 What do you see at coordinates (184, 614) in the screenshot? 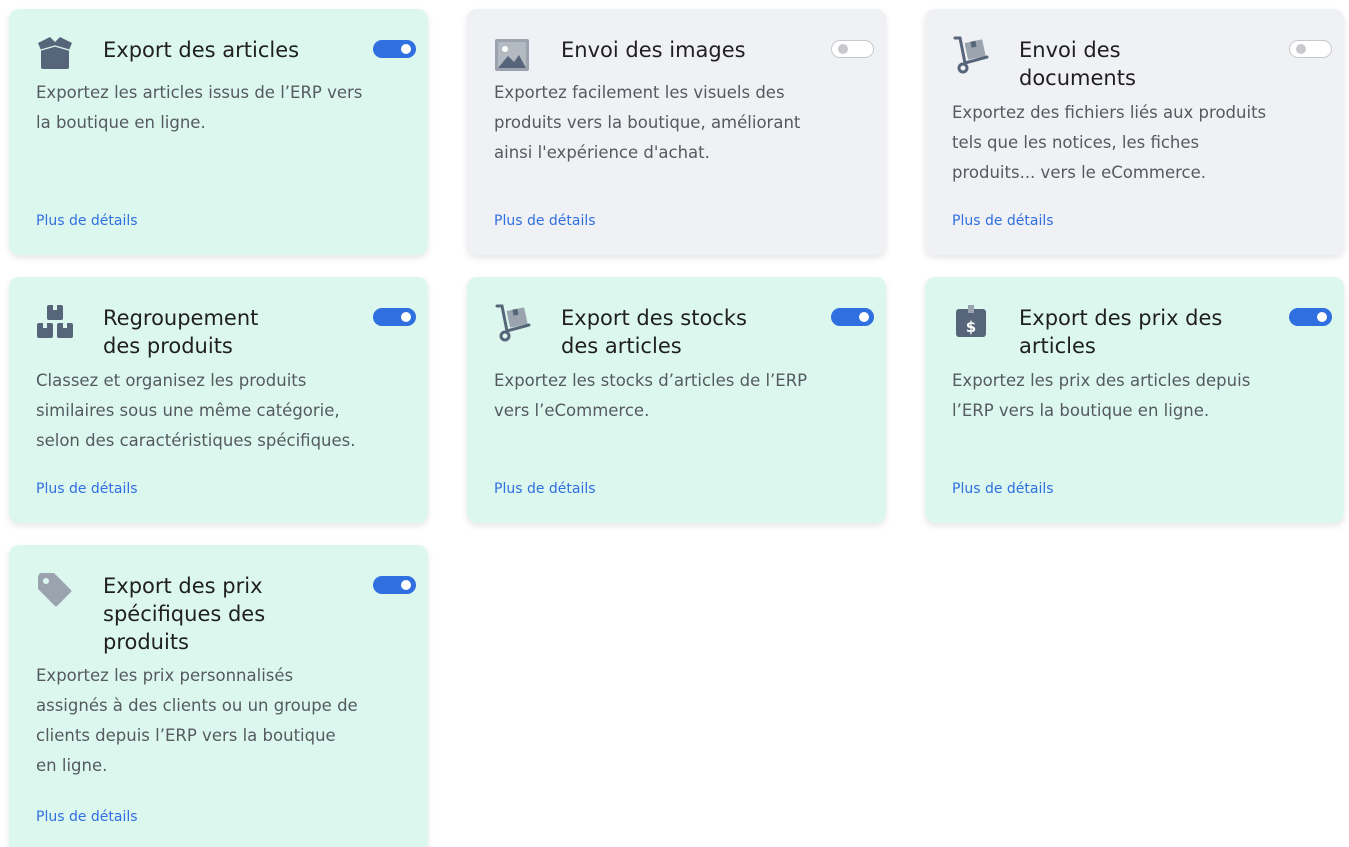
I see `card-title: Export des prix spécifiques des produits` at bounding box center [184, 614].